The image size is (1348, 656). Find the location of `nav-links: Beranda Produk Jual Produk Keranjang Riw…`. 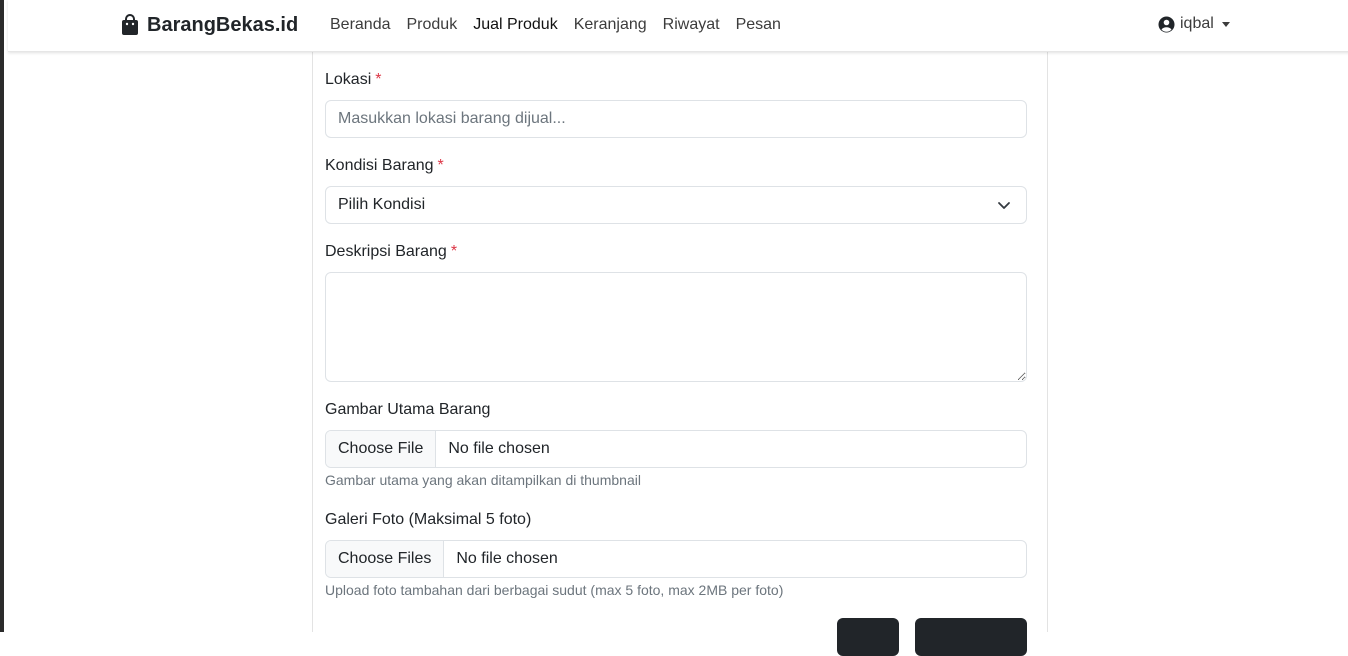

nav-links: Beranda Produk Jual Produk Keranjang Riw… is located at coordinates (555, 25).